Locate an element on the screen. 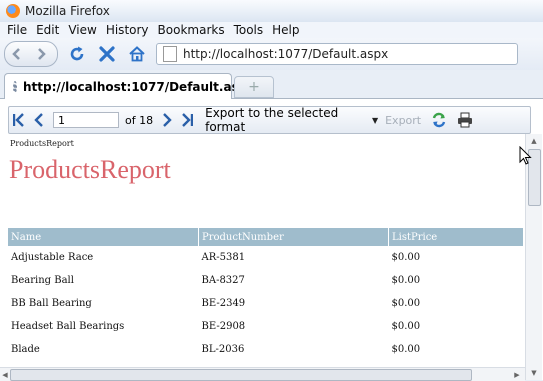 The image size is (543, 381). last-page-button is located at coordinates (187, 120).